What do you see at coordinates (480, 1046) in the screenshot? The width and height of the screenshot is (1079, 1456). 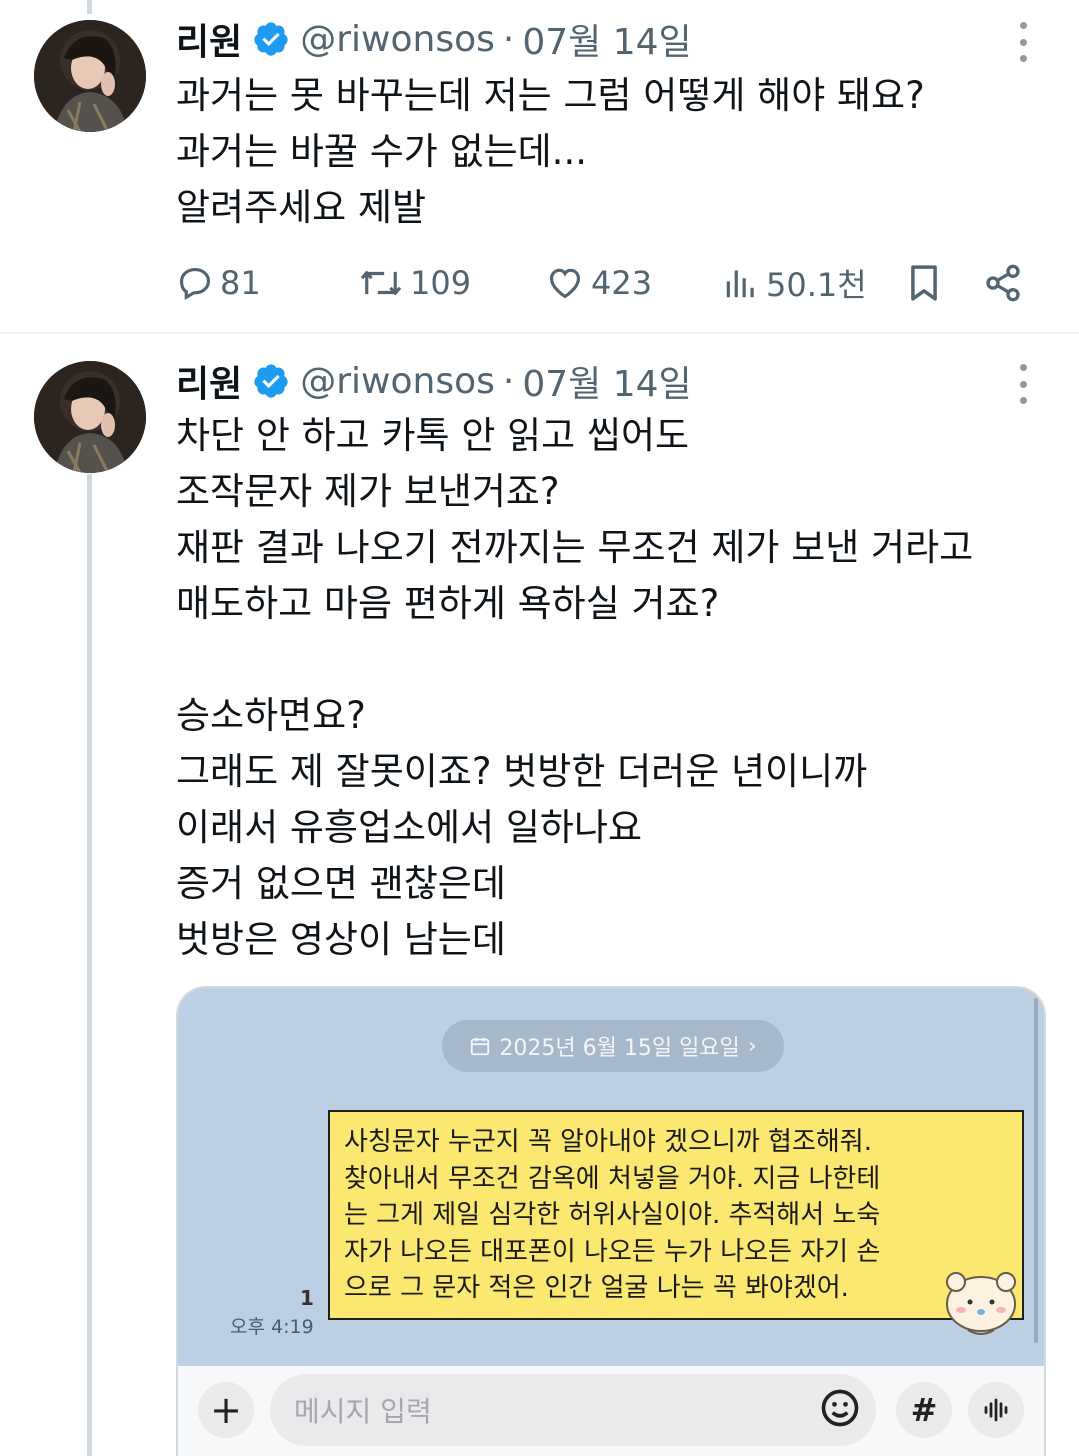 I see `calendar-icon` at bounding box center [480, 1046].